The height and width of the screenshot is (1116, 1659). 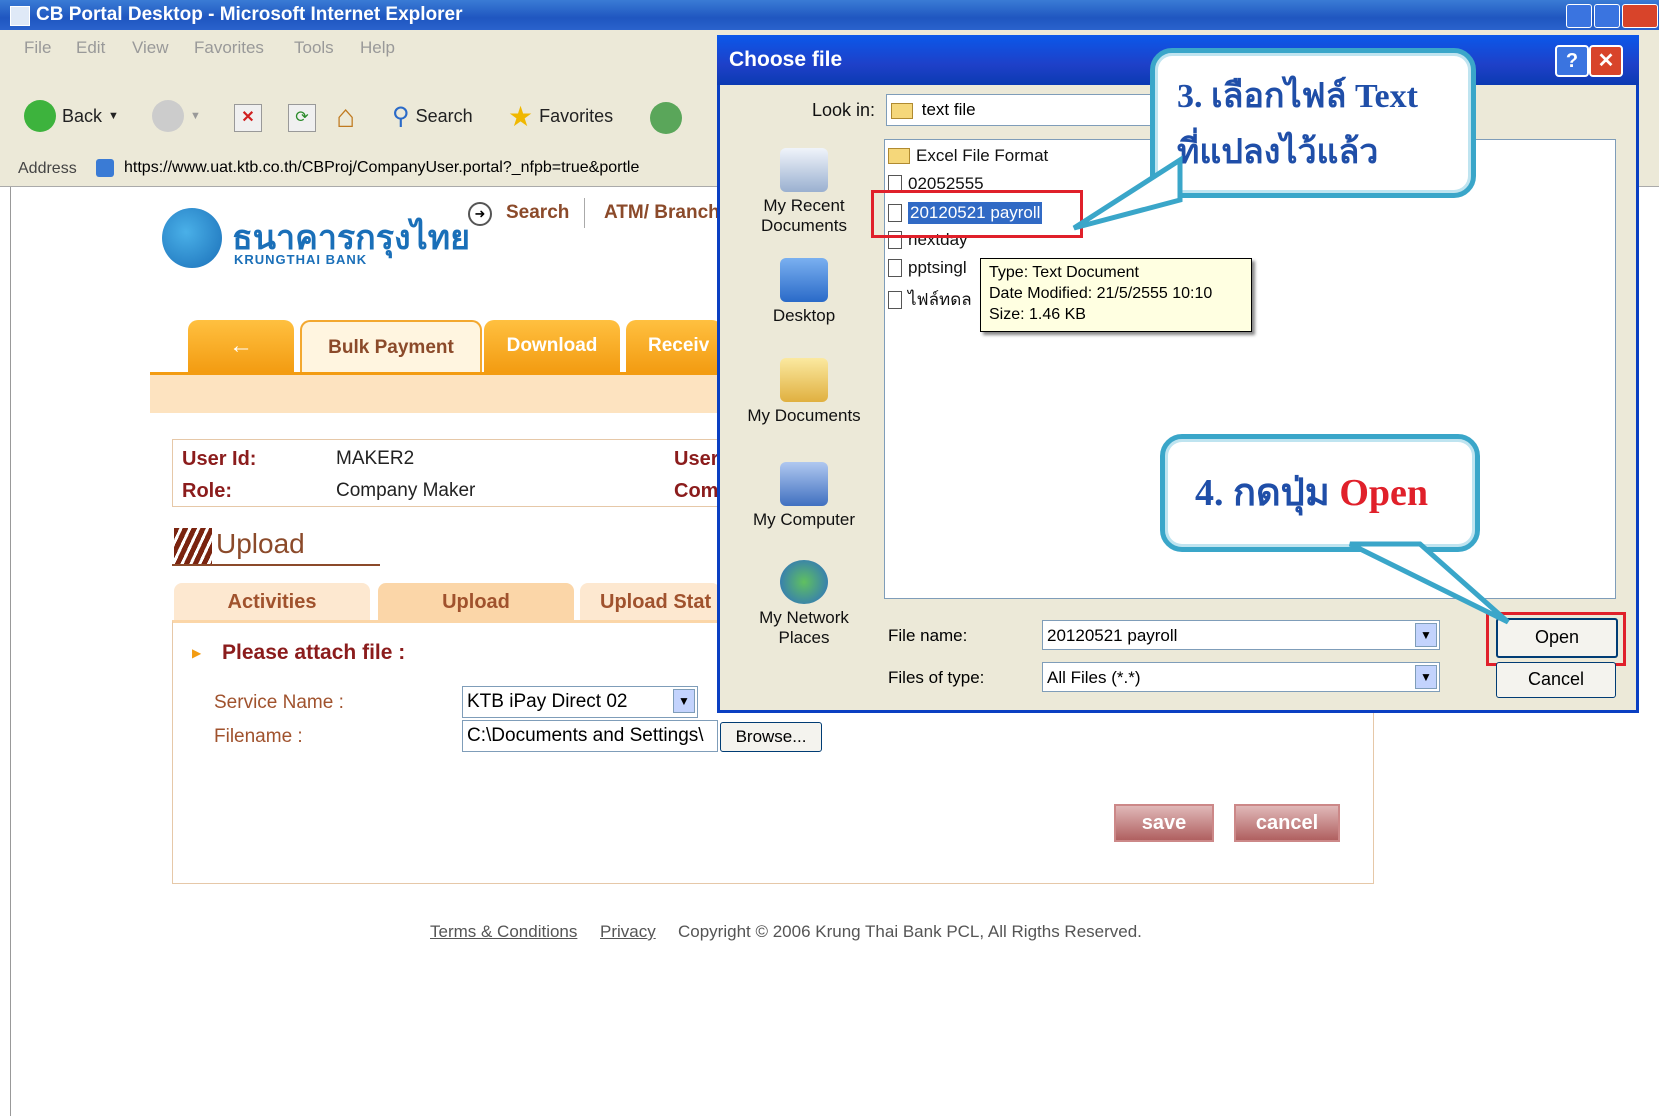 What do you see at coordinates (302, 118) in the screenshot?
I see `refresh-icon: ⟳` at bounding box center [302, 118].